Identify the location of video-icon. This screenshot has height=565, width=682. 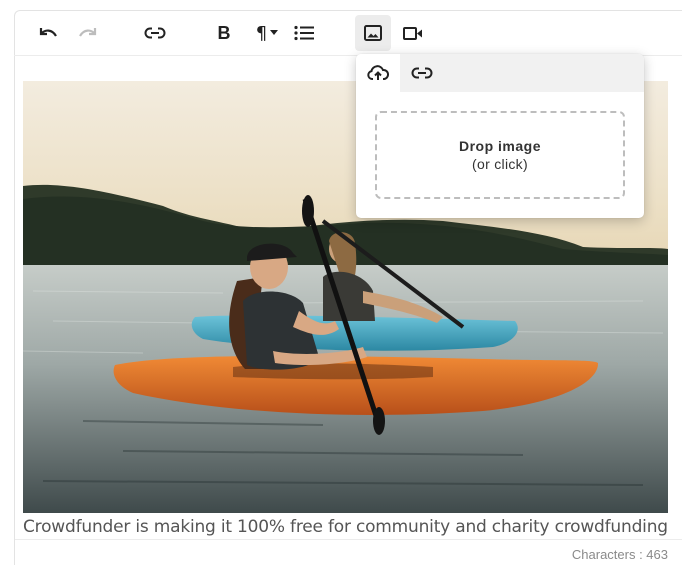
(412, 33).